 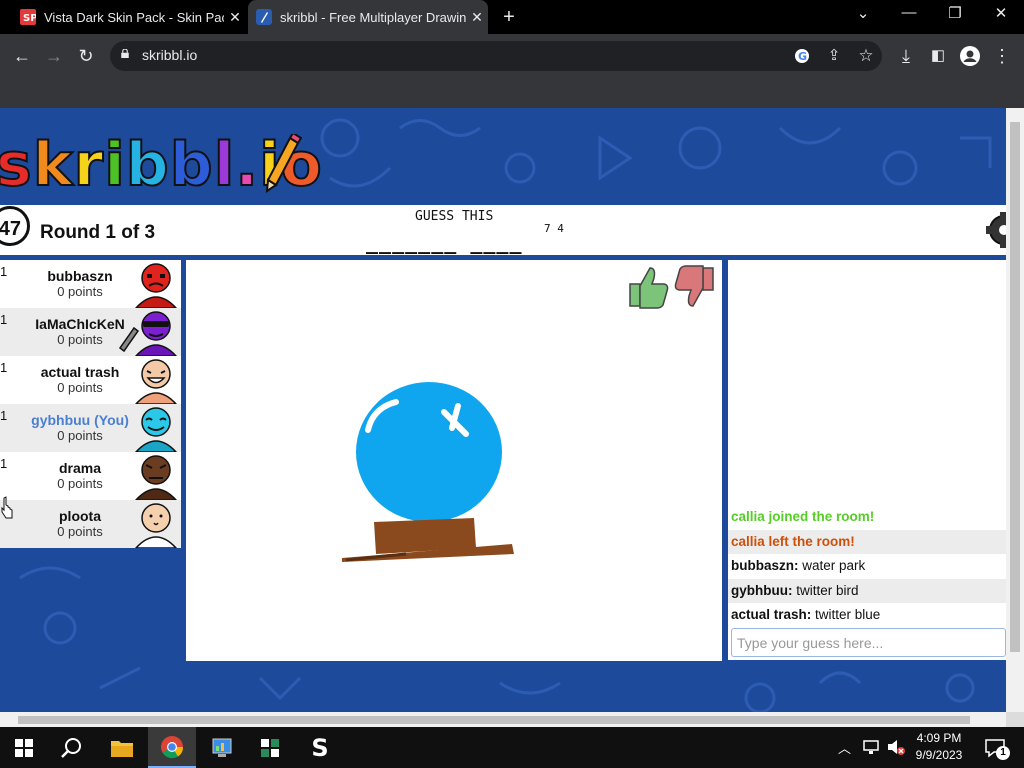 I want to click on lock-icon, so click(x=125, y=53).